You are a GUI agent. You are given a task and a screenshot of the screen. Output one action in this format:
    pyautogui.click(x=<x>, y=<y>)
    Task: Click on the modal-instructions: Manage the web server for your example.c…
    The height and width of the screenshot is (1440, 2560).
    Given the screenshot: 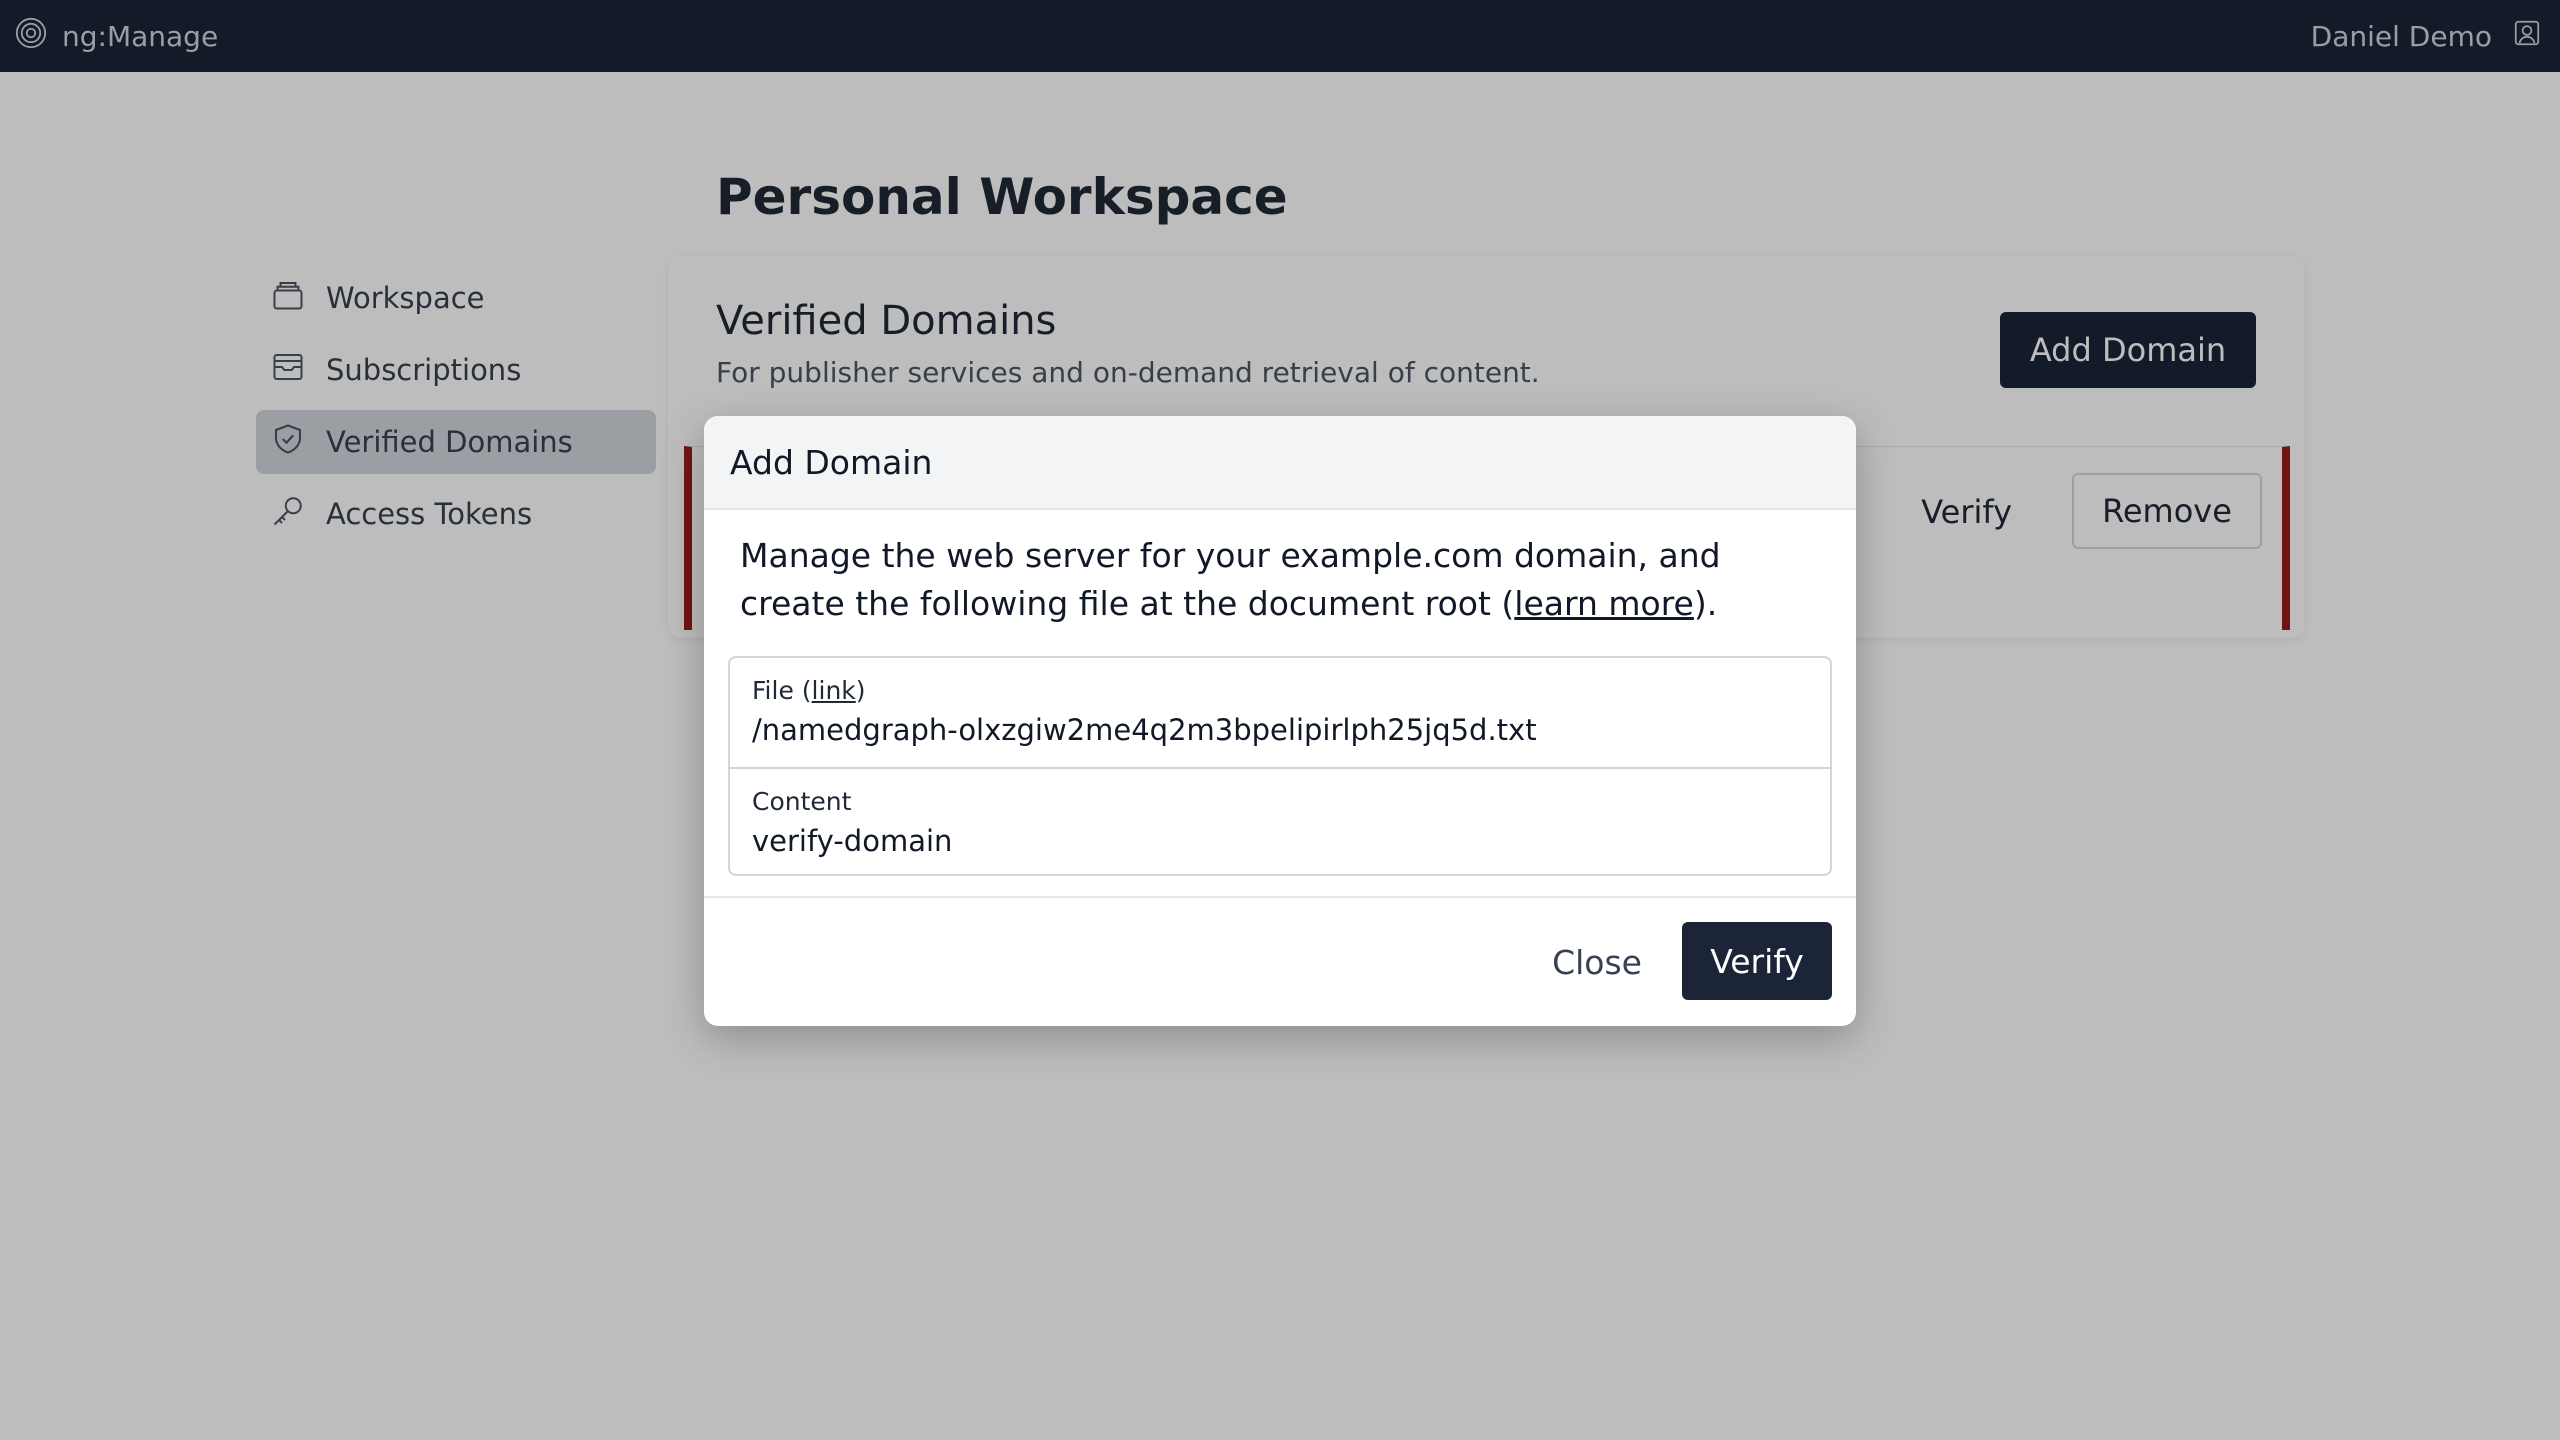 What is the action you would take?
    pyautogui.click(x=1280, y=580)
    